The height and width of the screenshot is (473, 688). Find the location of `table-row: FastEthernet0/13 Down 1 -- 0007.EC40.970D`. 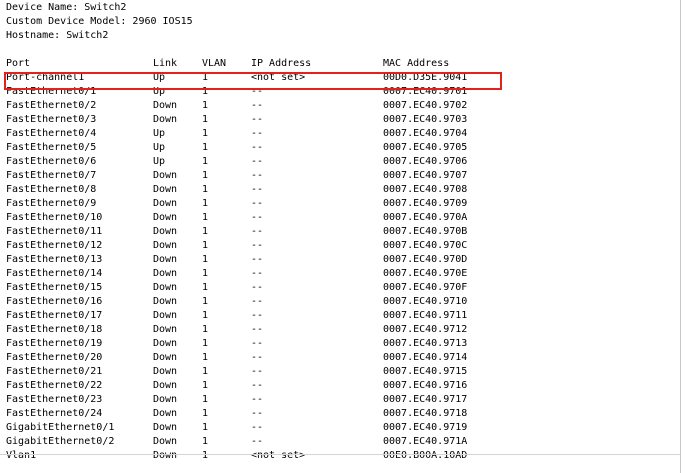

table-row: FastEthernet0/13 Down 1 -- 0007.EC40.970D is located at coordinates (340, 260).